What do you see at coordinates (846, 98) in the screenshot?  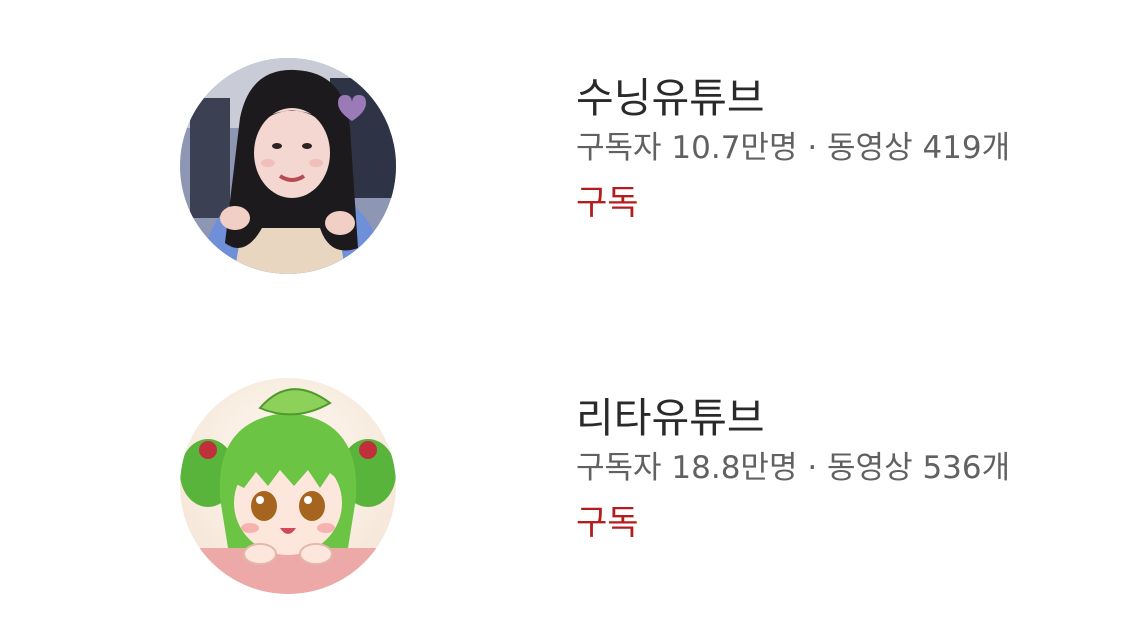 I see `channel-name: 수닝유튜브` at bounding box center [846, 98].